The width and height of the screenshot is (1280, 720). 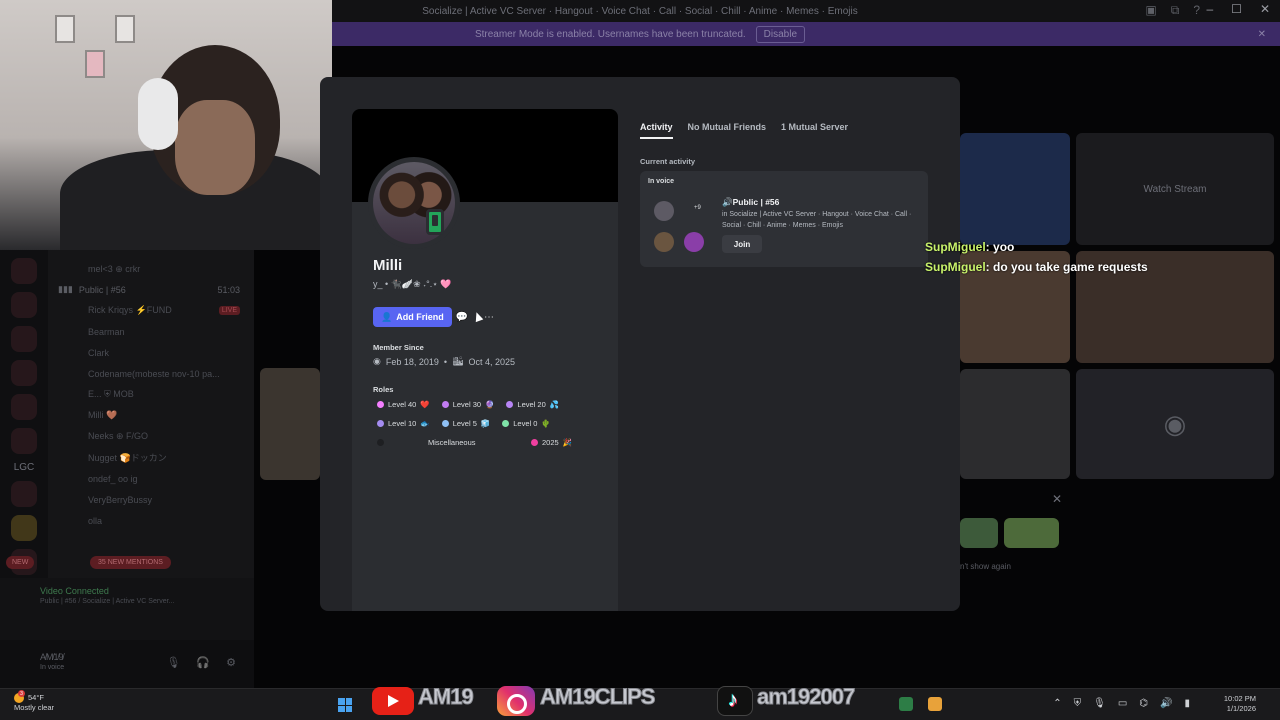 What do you see at coordinates (20, 562) in the screenshot?
I see `new-pill: NEW` at bounding box center [20, 562].